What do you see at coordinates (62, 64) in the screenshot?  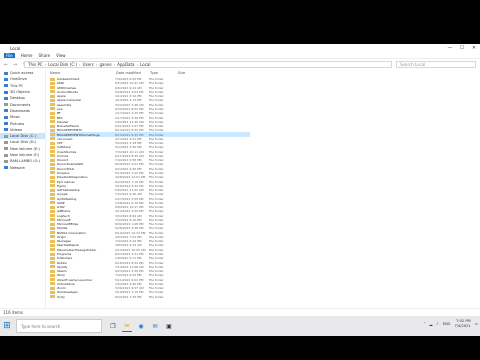 I see `breadcrumb-item: Local Disk (C:)` at bounding box center [62, 64].